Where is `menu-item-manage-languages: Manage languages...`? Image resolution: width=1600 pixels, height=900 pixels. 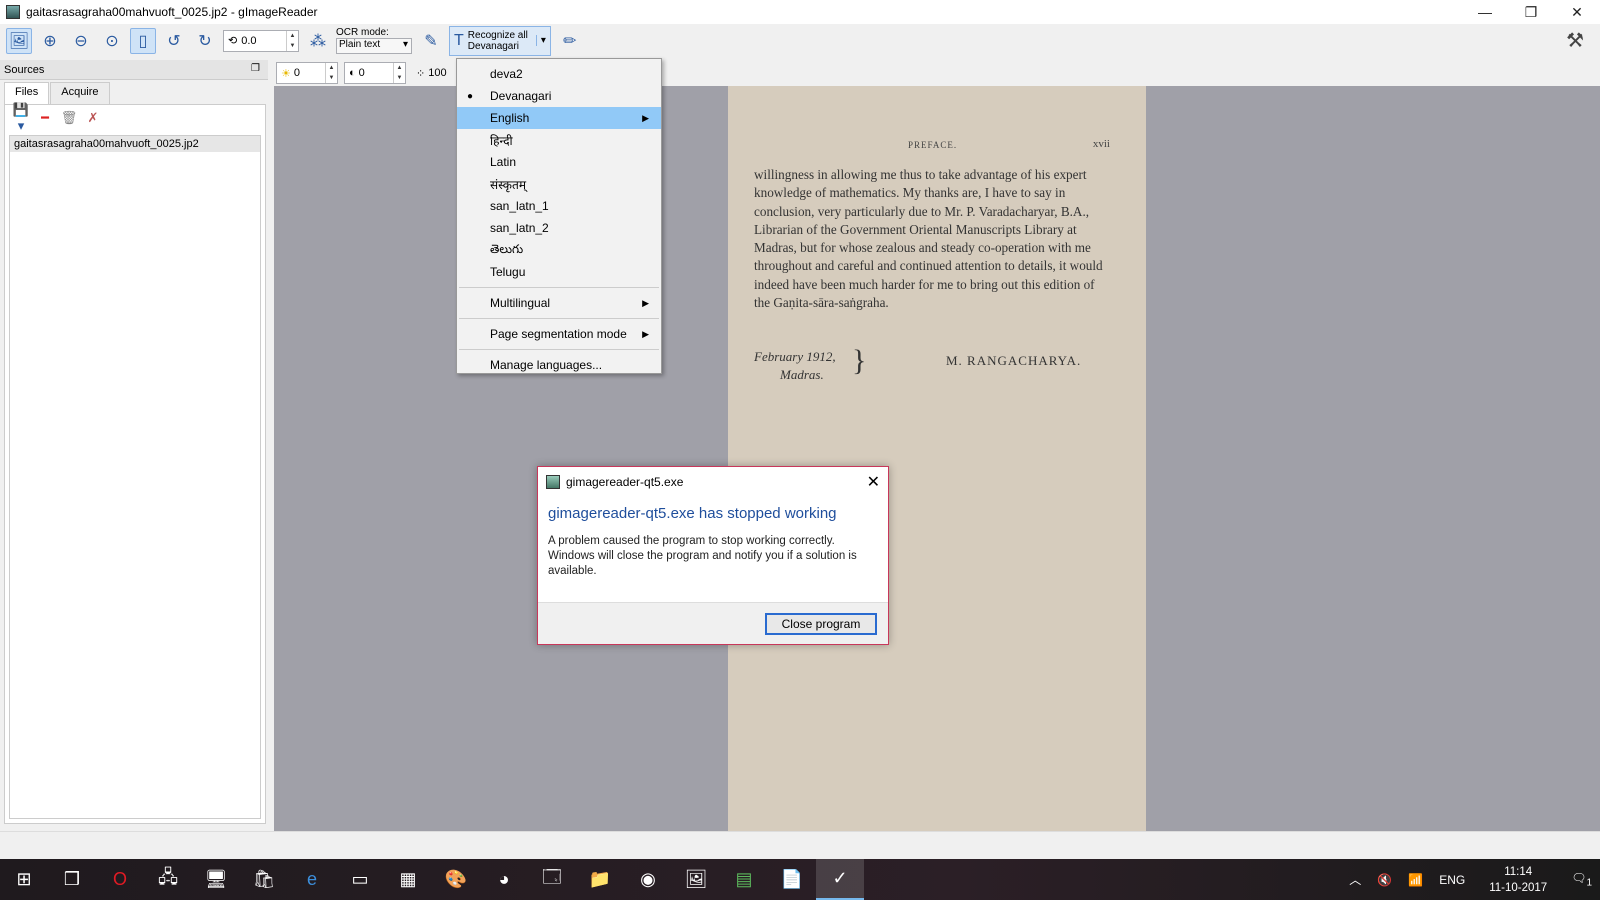
menu-item-manage-languages: Manage languages... is located at coordinates (559, 365).